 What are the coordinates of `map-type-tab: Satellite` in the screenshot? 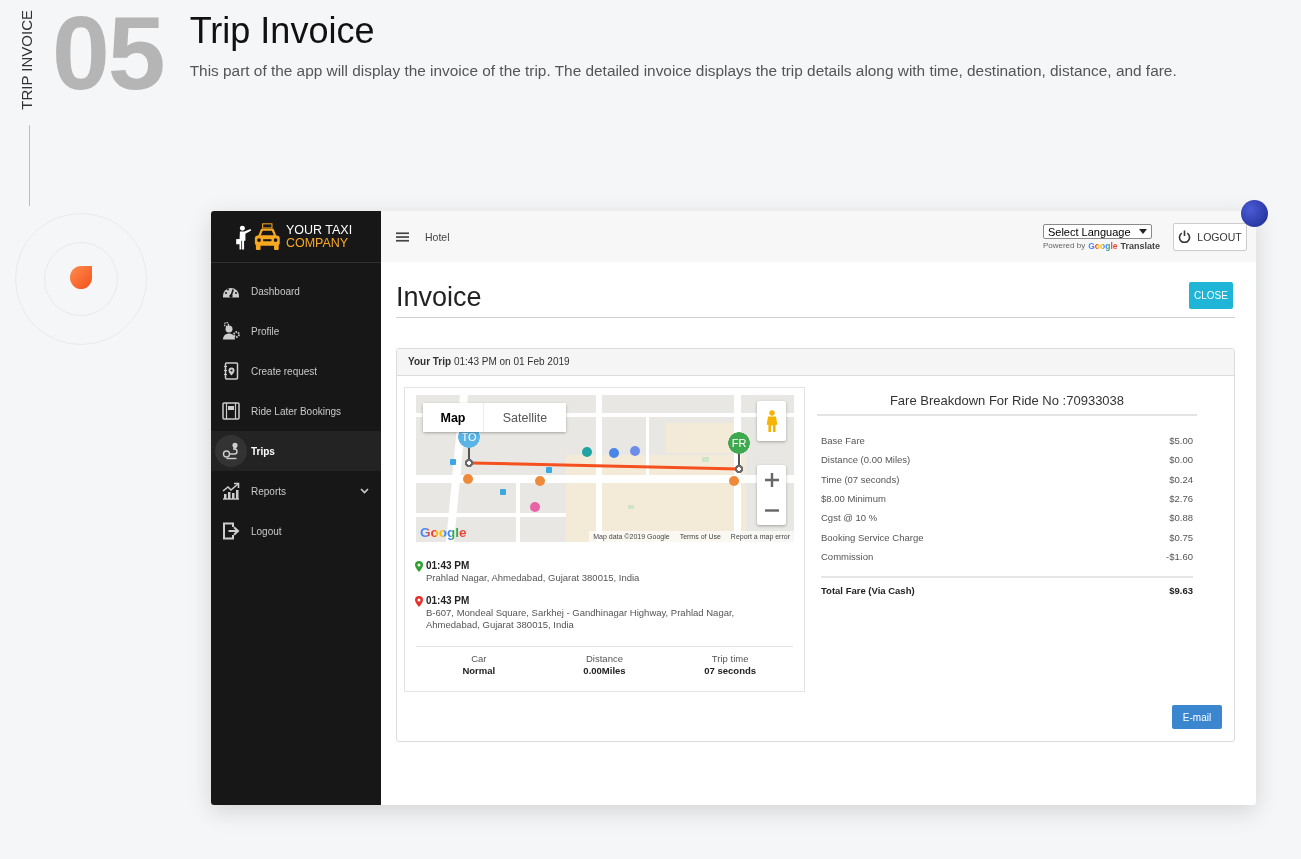 It's located at (524, 417).